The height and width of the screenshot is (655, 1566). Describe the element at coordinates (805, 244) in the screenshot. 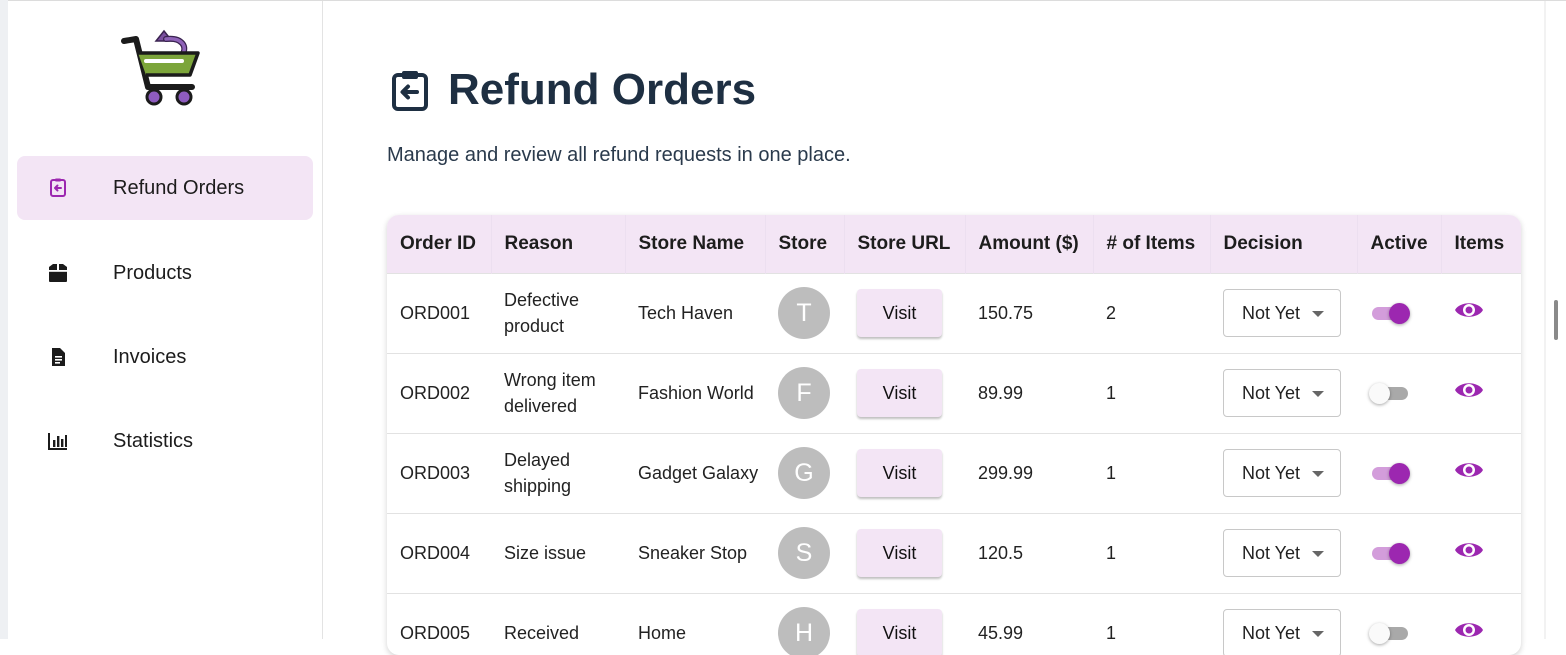

I see `column-header-store: Store` at that location.